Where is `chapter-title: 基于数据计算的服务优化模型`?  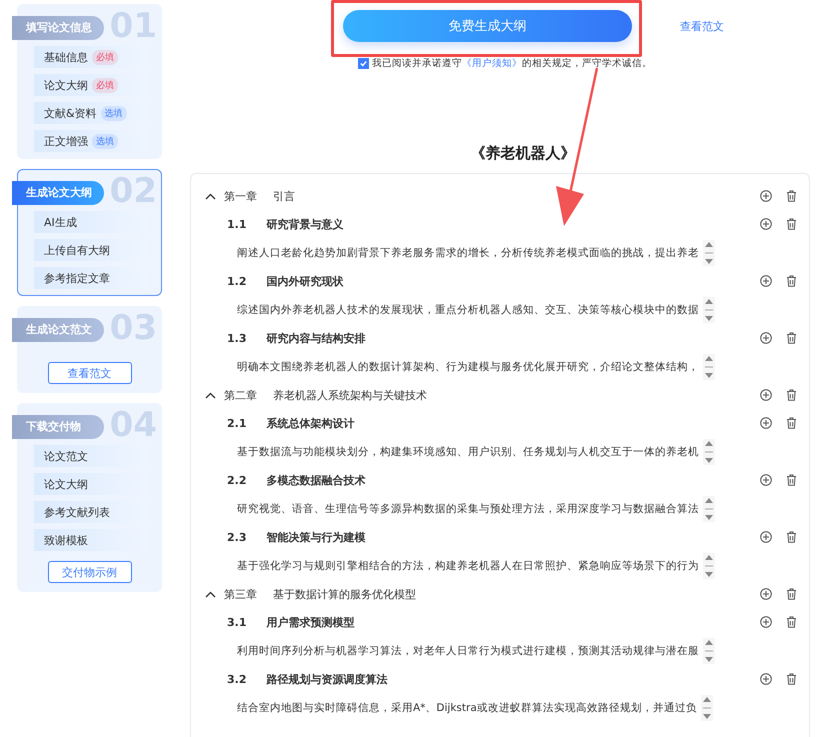
chapter-title: 基于数据计算的服务优化模型 is located at coordinates (344, 594).